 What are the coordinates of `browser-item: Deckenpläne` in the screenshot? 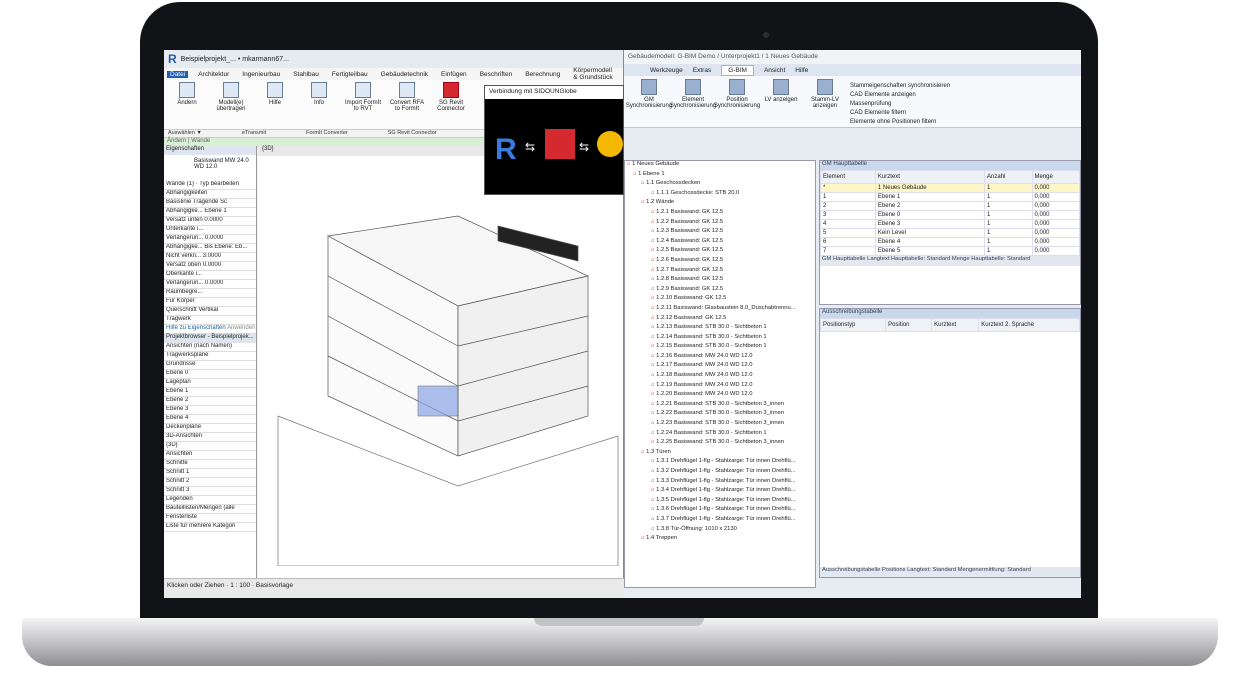 It's located at (210, 428).